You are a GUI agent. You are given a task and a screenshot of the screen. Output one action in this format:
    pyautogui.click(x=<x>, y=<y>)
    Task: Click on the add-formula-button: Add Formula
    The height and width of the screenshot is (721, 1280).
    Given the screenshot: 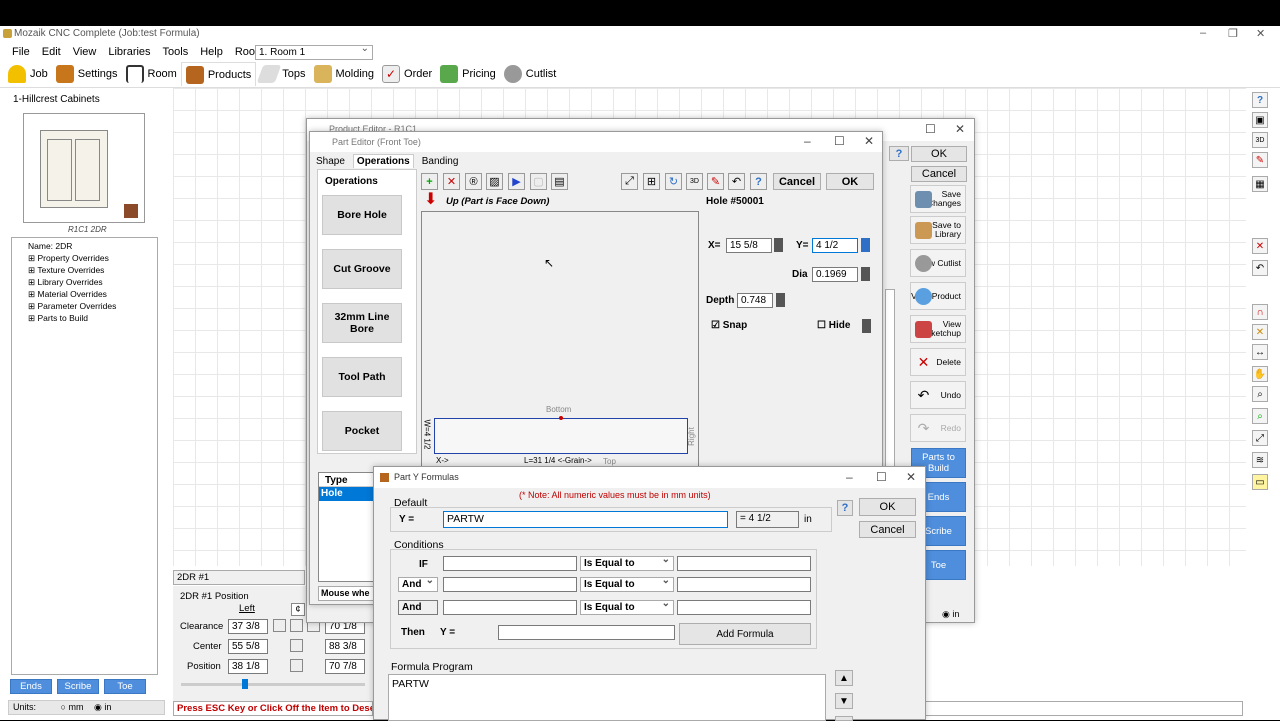 What is the action you would take?
    pyautogui.click(x=745, y=634)
    